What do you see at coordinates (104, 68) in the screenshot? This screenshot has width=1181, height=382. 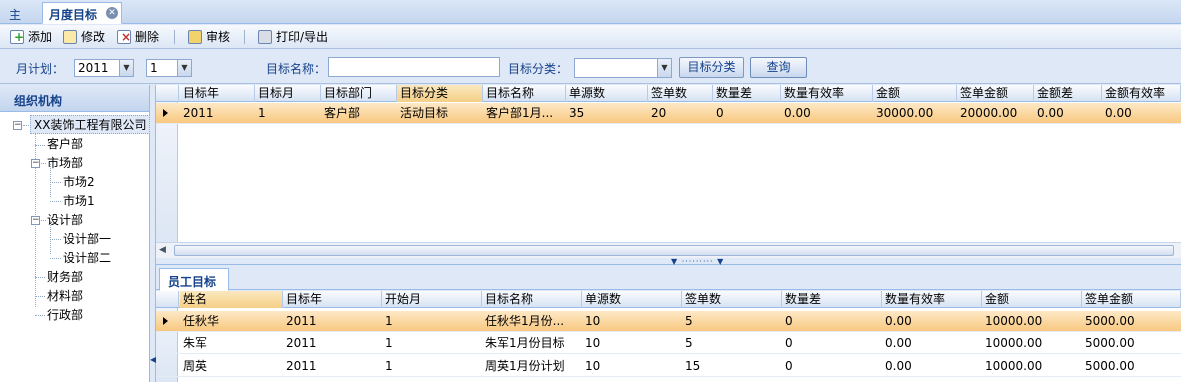 I see `year-select: 2011 ▼` at bounding box center [104, 68].